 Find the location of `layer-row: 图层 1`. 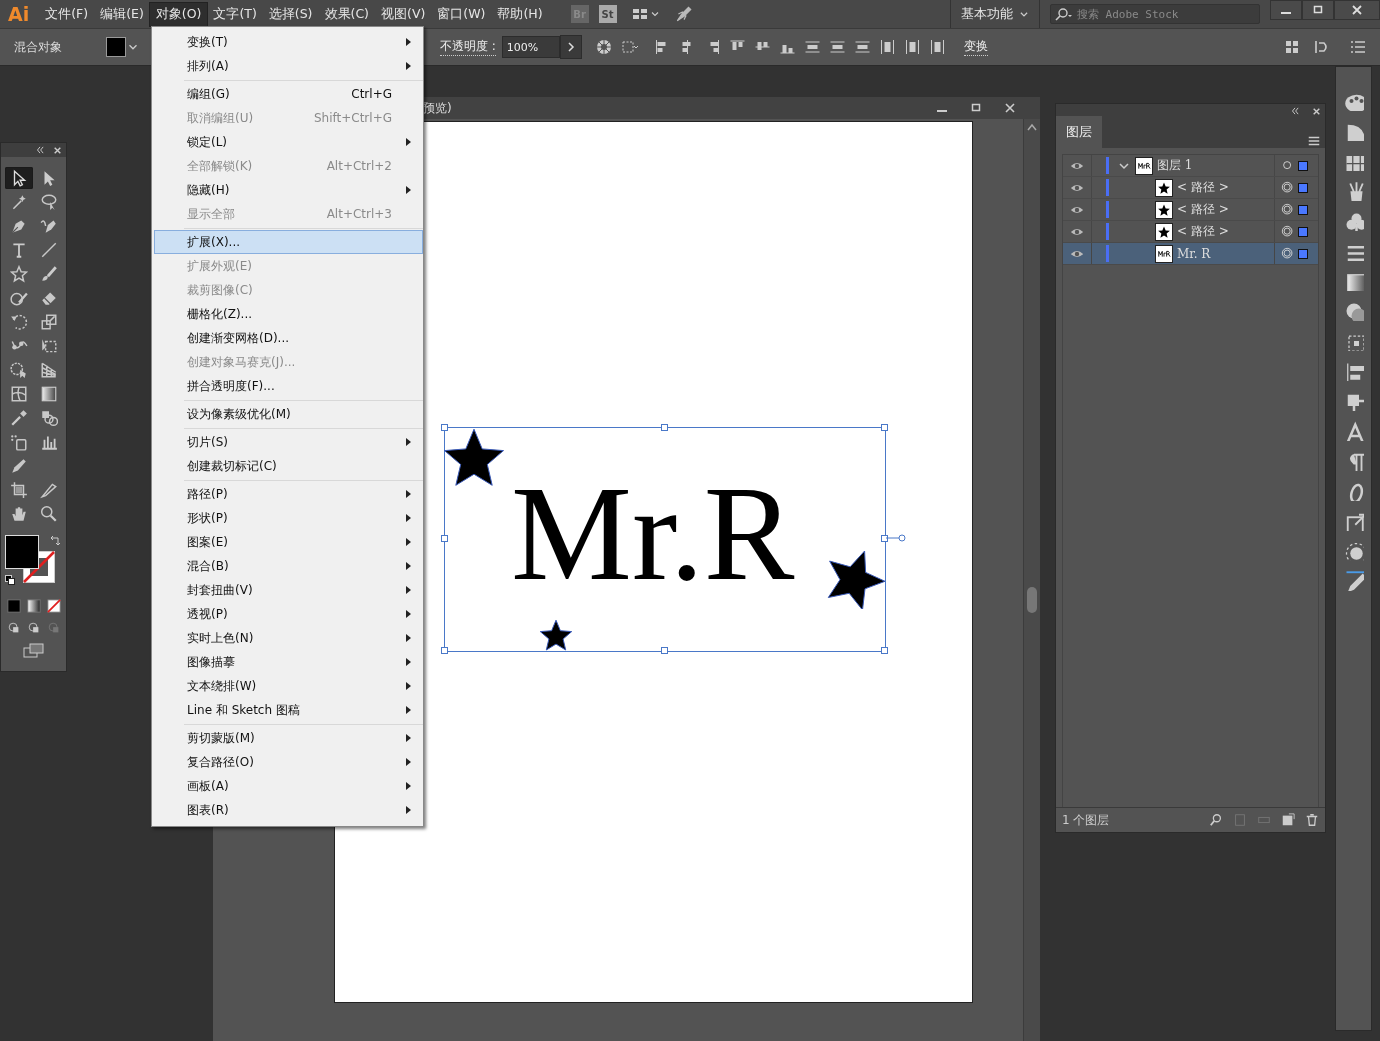

layer-row: 图层 1 is located at coordinates (1190, 166).